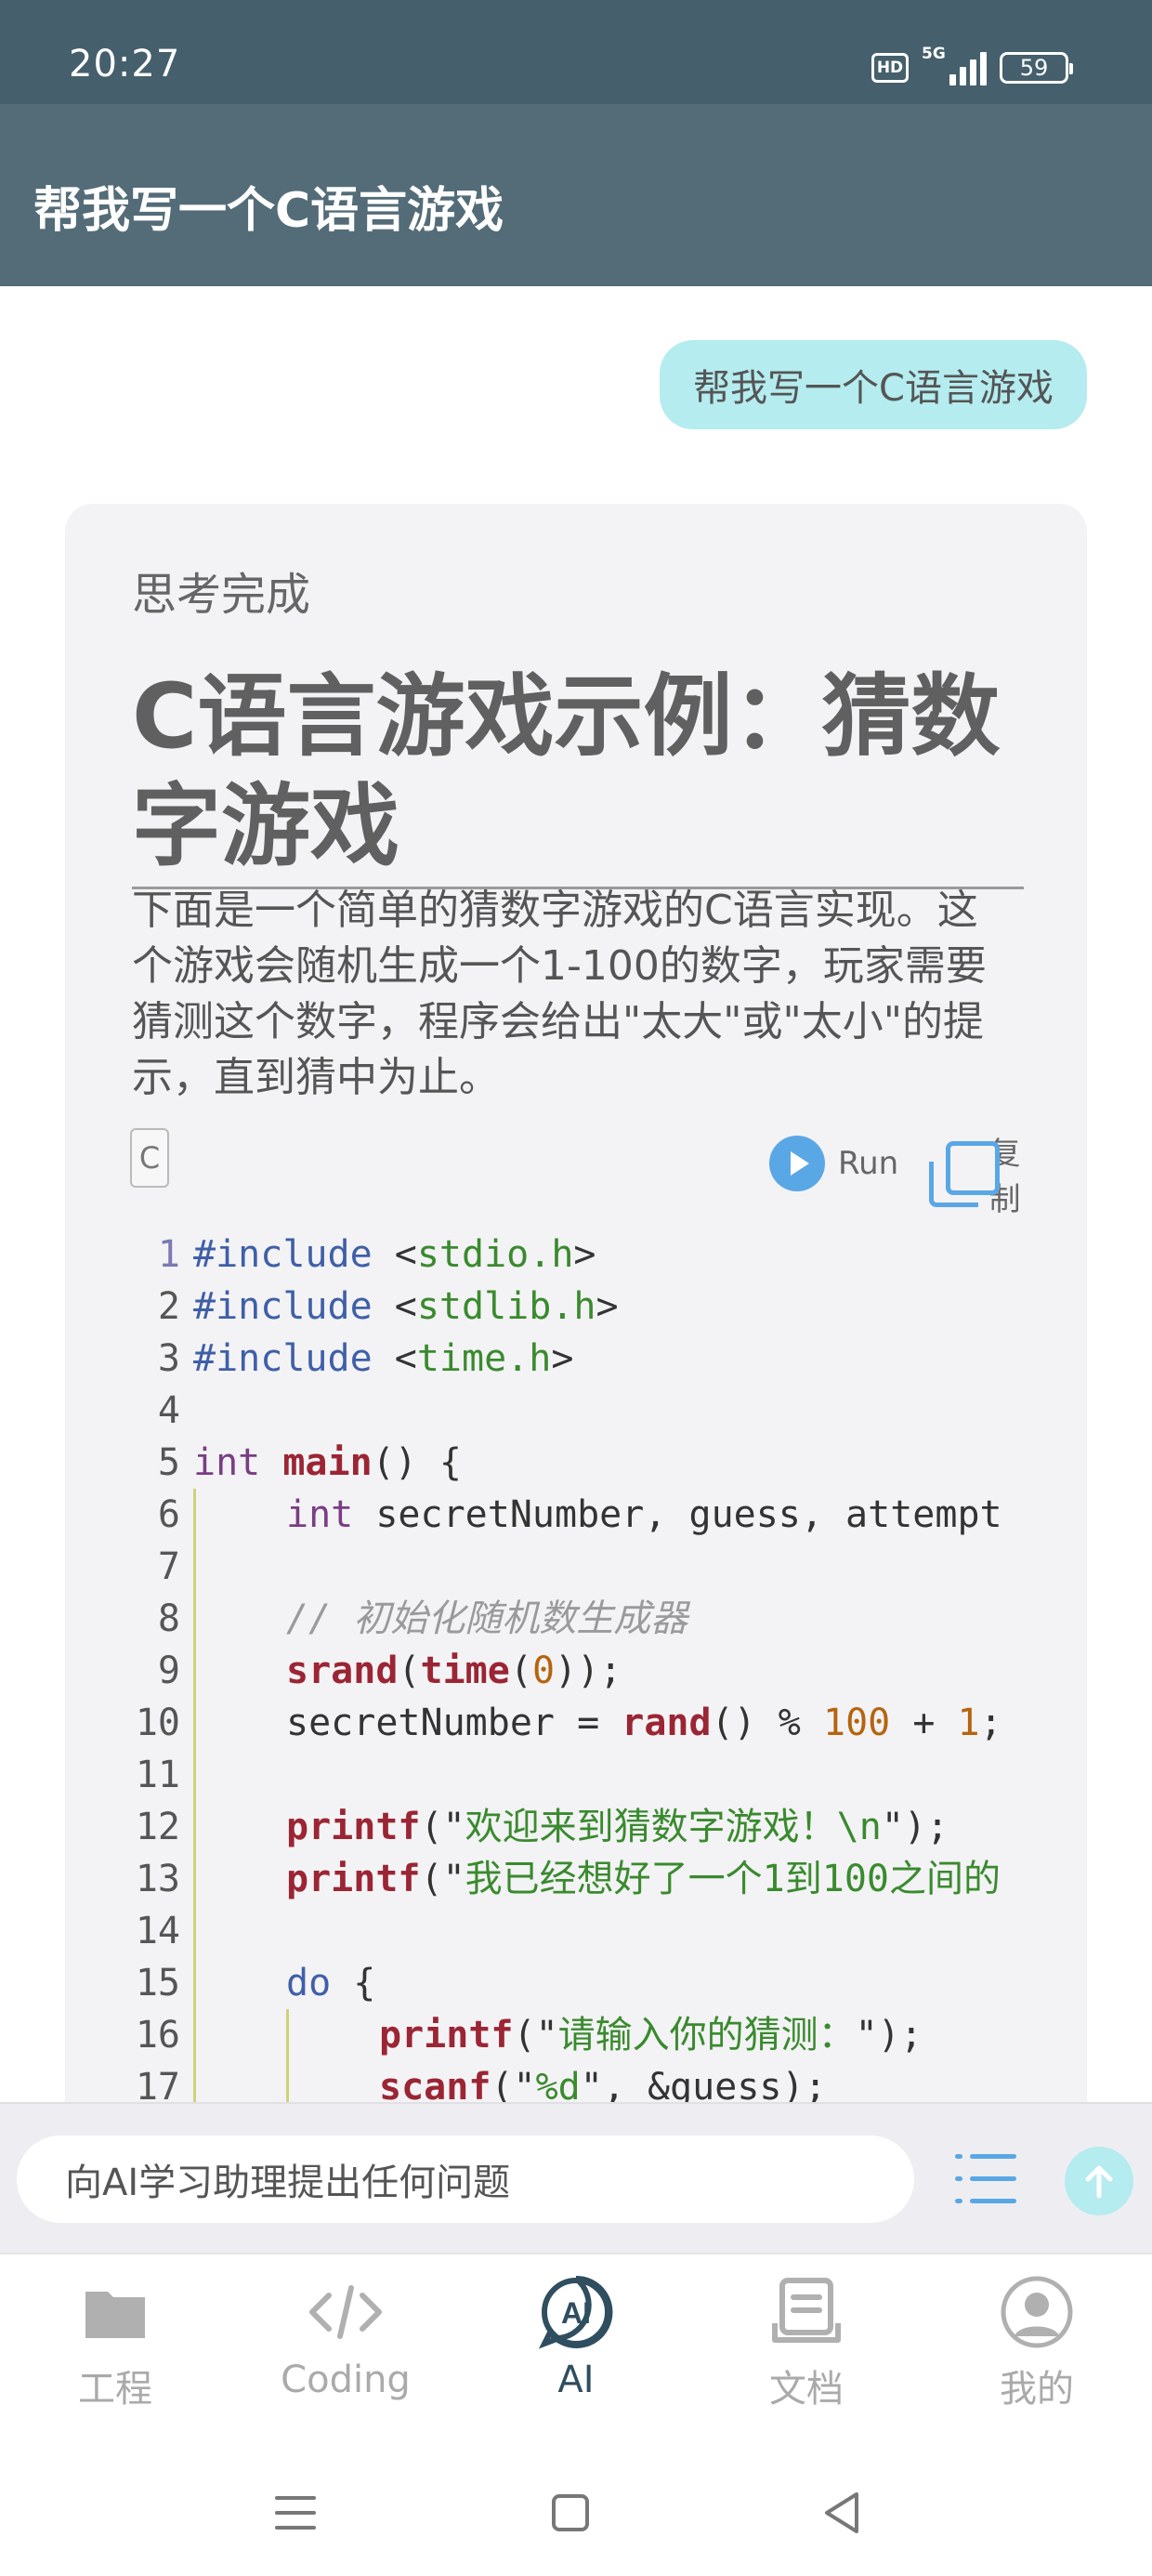 This screenshot has height=2576, width=1152. Describe the element at coordinates (346, 2380) in the screenshot. I see `nav-label: Coding` at that location.